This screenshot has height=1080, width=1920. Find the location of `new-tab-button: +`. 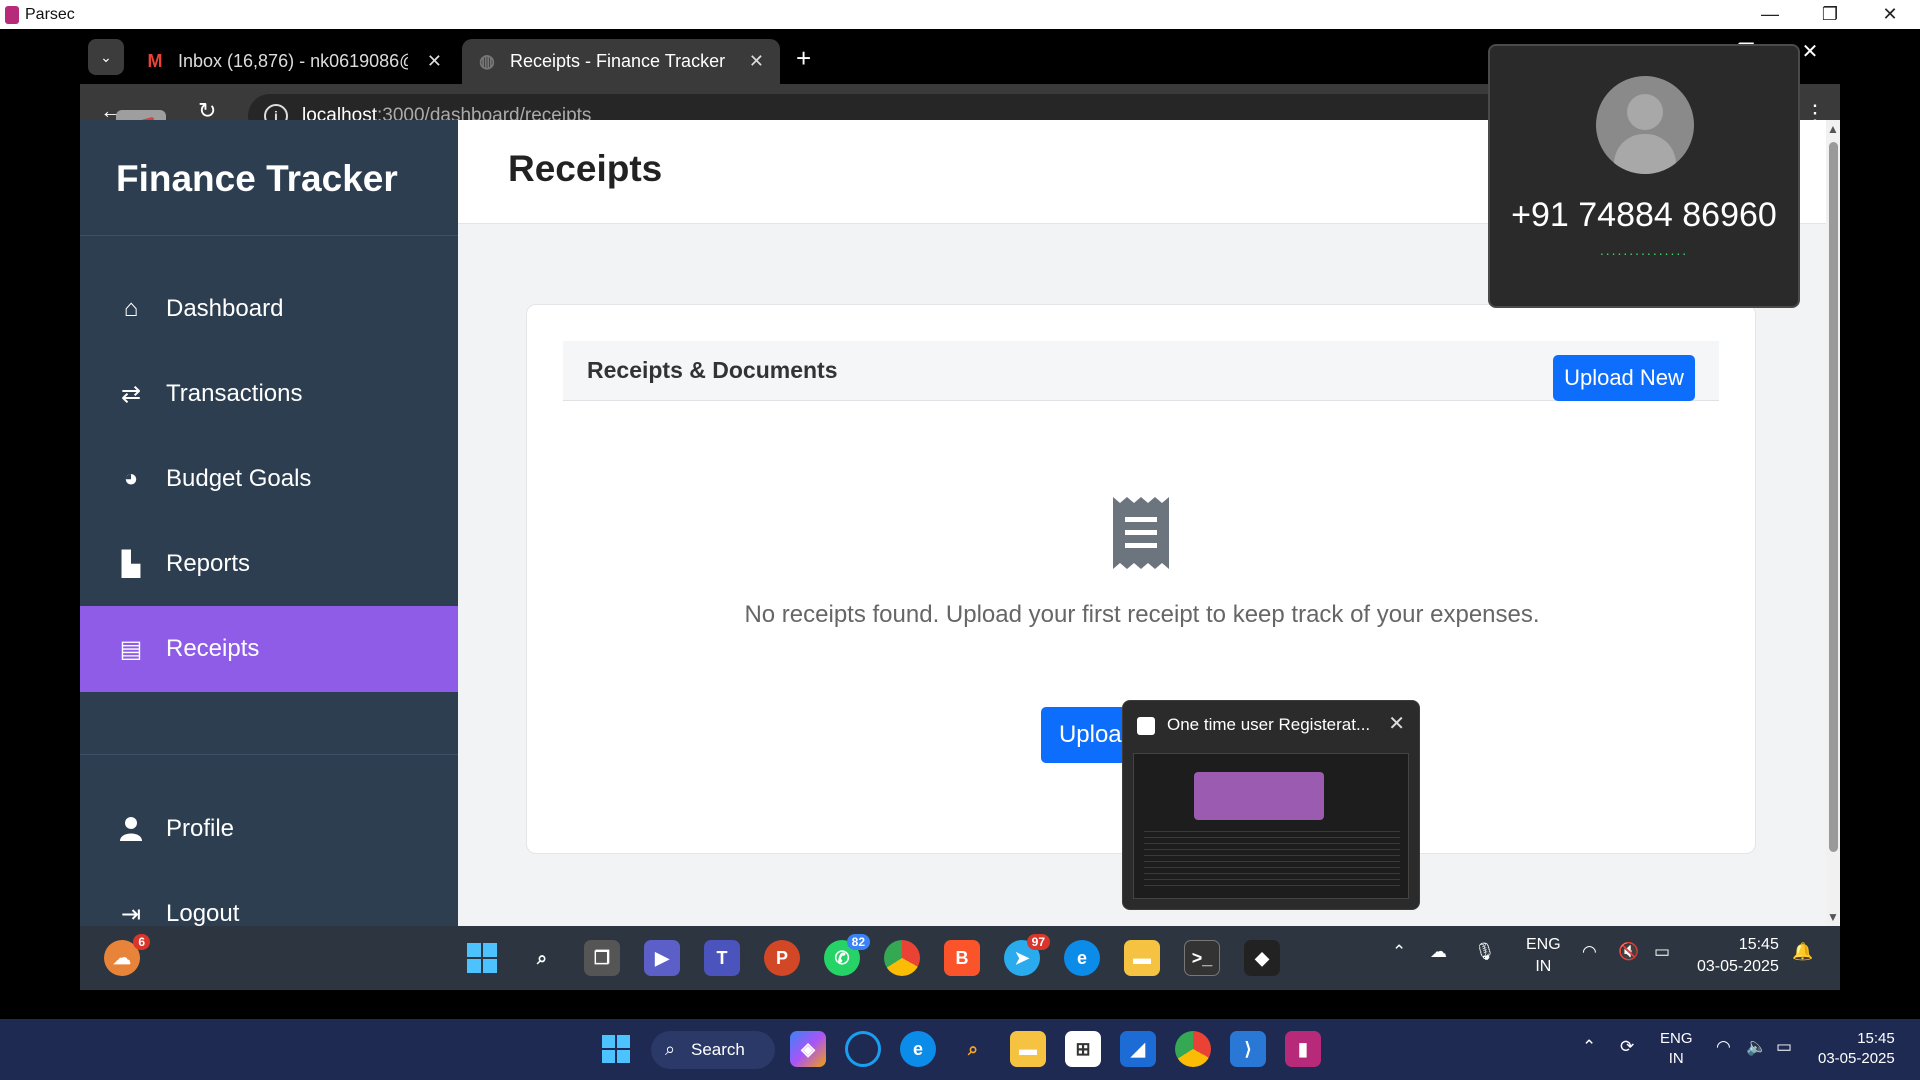

new-tab-button: + is located at coordinates (803, 58).